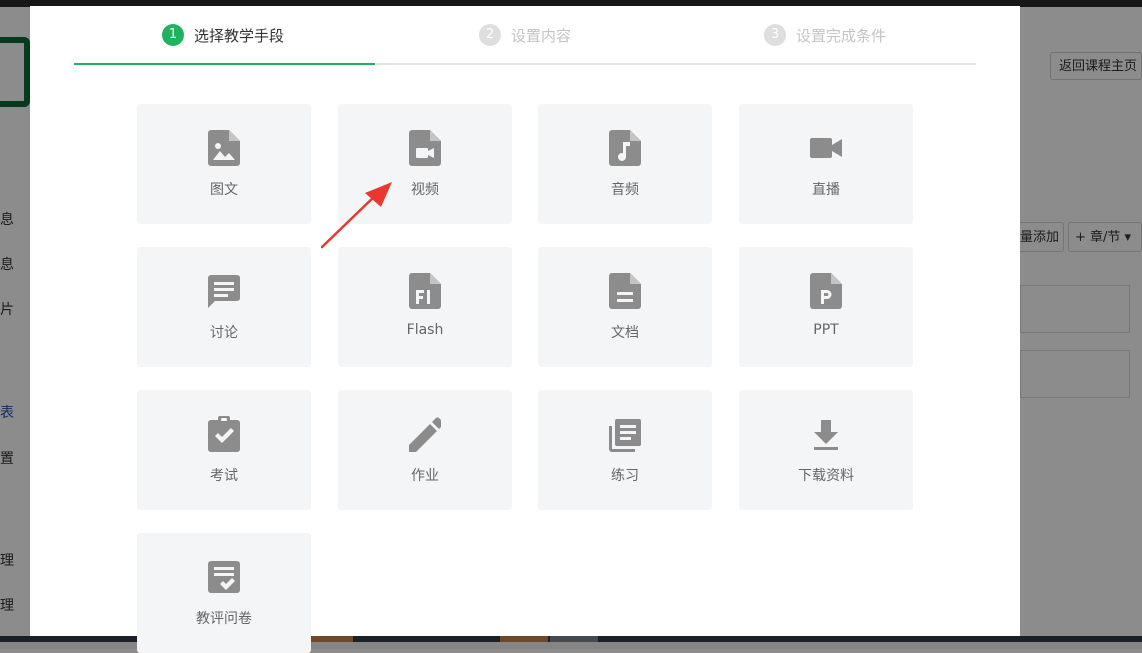  What do you see at coordinates (224, 434) in the screenshot?
I see `clipboard-check-icon` at bounding box center [224, 434].